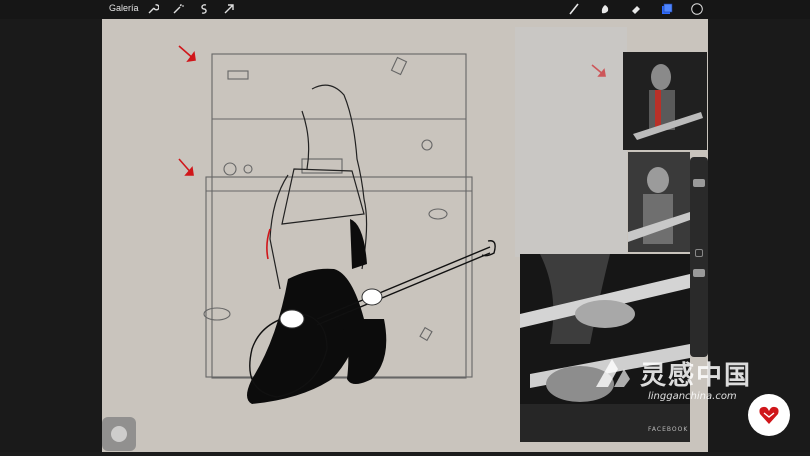 This screenshot has width=810, height=456. What do you see at coordinates (405, 9) in the screenshot?
I see `top-toolbar: Galería` at bounding box center [405, 9].